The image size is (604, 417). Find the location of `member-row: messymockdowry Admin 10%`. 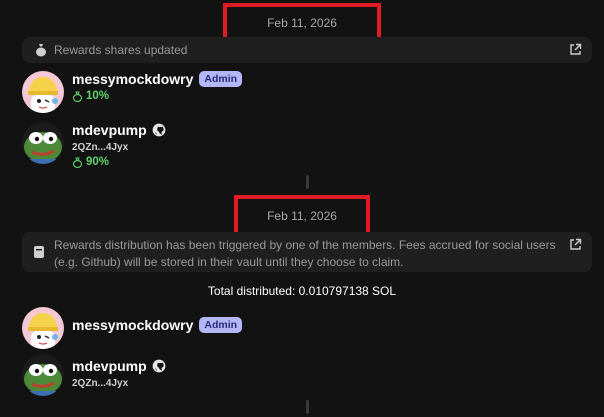

member-row: messymockdowry Admin 10% is located at coordinates (132, 92).